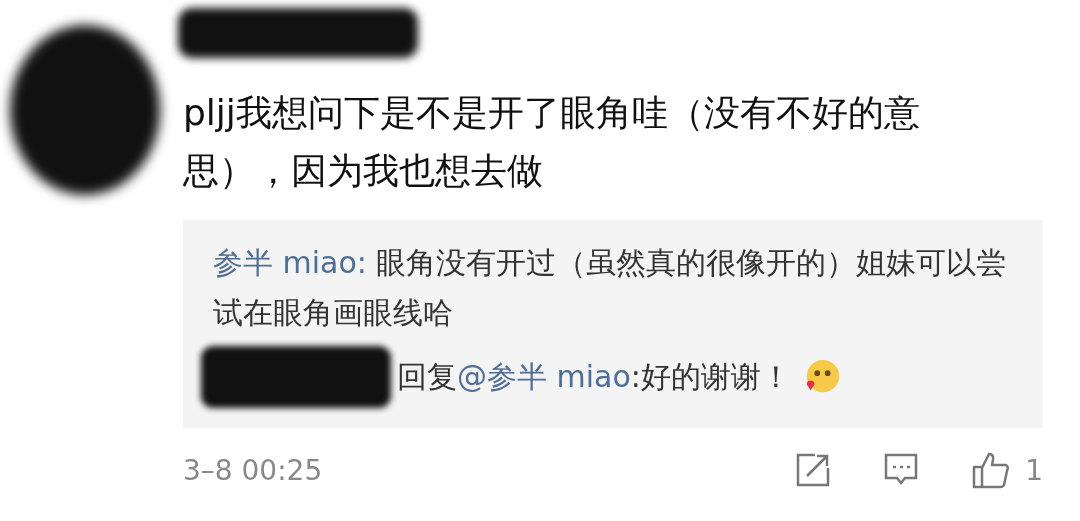  I want to click on reply-text: 参半 miao: 眼角没有开过（虽然真的很像开的）姐妹可以尝试在眼角画眼线哈, so click(610, 288).